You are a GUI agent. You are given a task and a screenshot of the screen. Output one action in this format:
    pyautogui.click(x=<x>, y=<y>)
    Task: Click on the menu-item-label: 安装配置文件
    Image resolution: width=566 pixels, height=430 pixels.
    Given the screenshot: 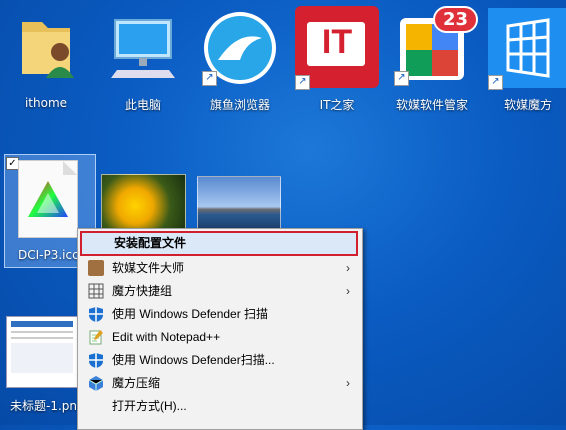 What is the action you would take?
    pyautogui.click(x=150, y=243)
    